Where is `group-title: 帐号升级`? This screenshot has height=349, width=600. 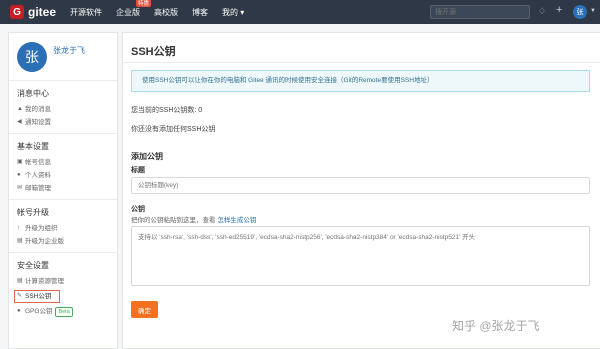
group-title: 帐号升级 is located at coordinates (33, 212).